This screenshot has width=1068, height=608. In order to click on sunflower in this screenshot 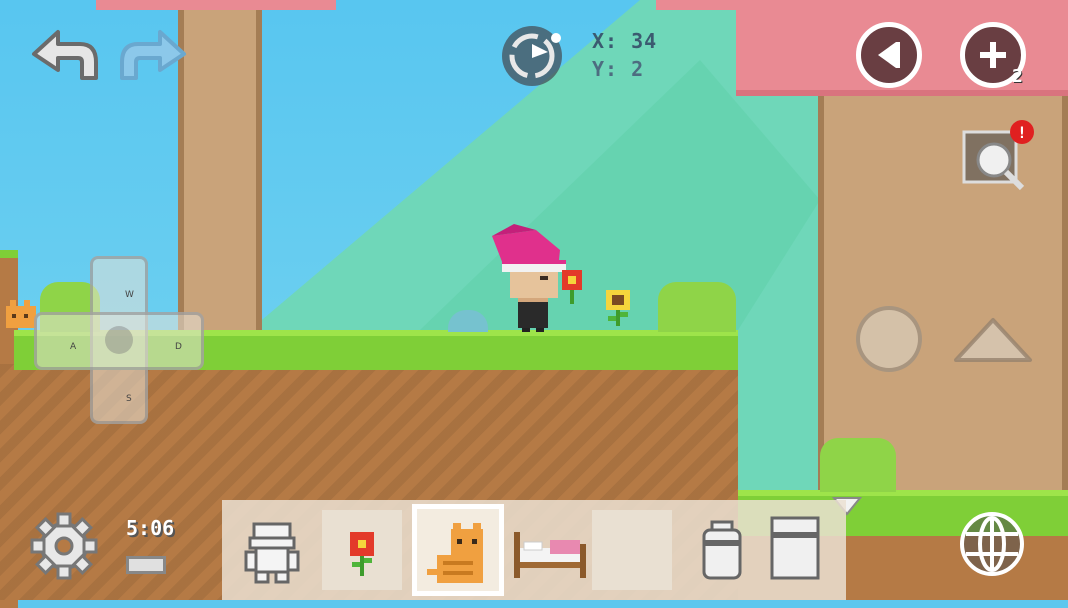, I will do `click(618, 310)`.